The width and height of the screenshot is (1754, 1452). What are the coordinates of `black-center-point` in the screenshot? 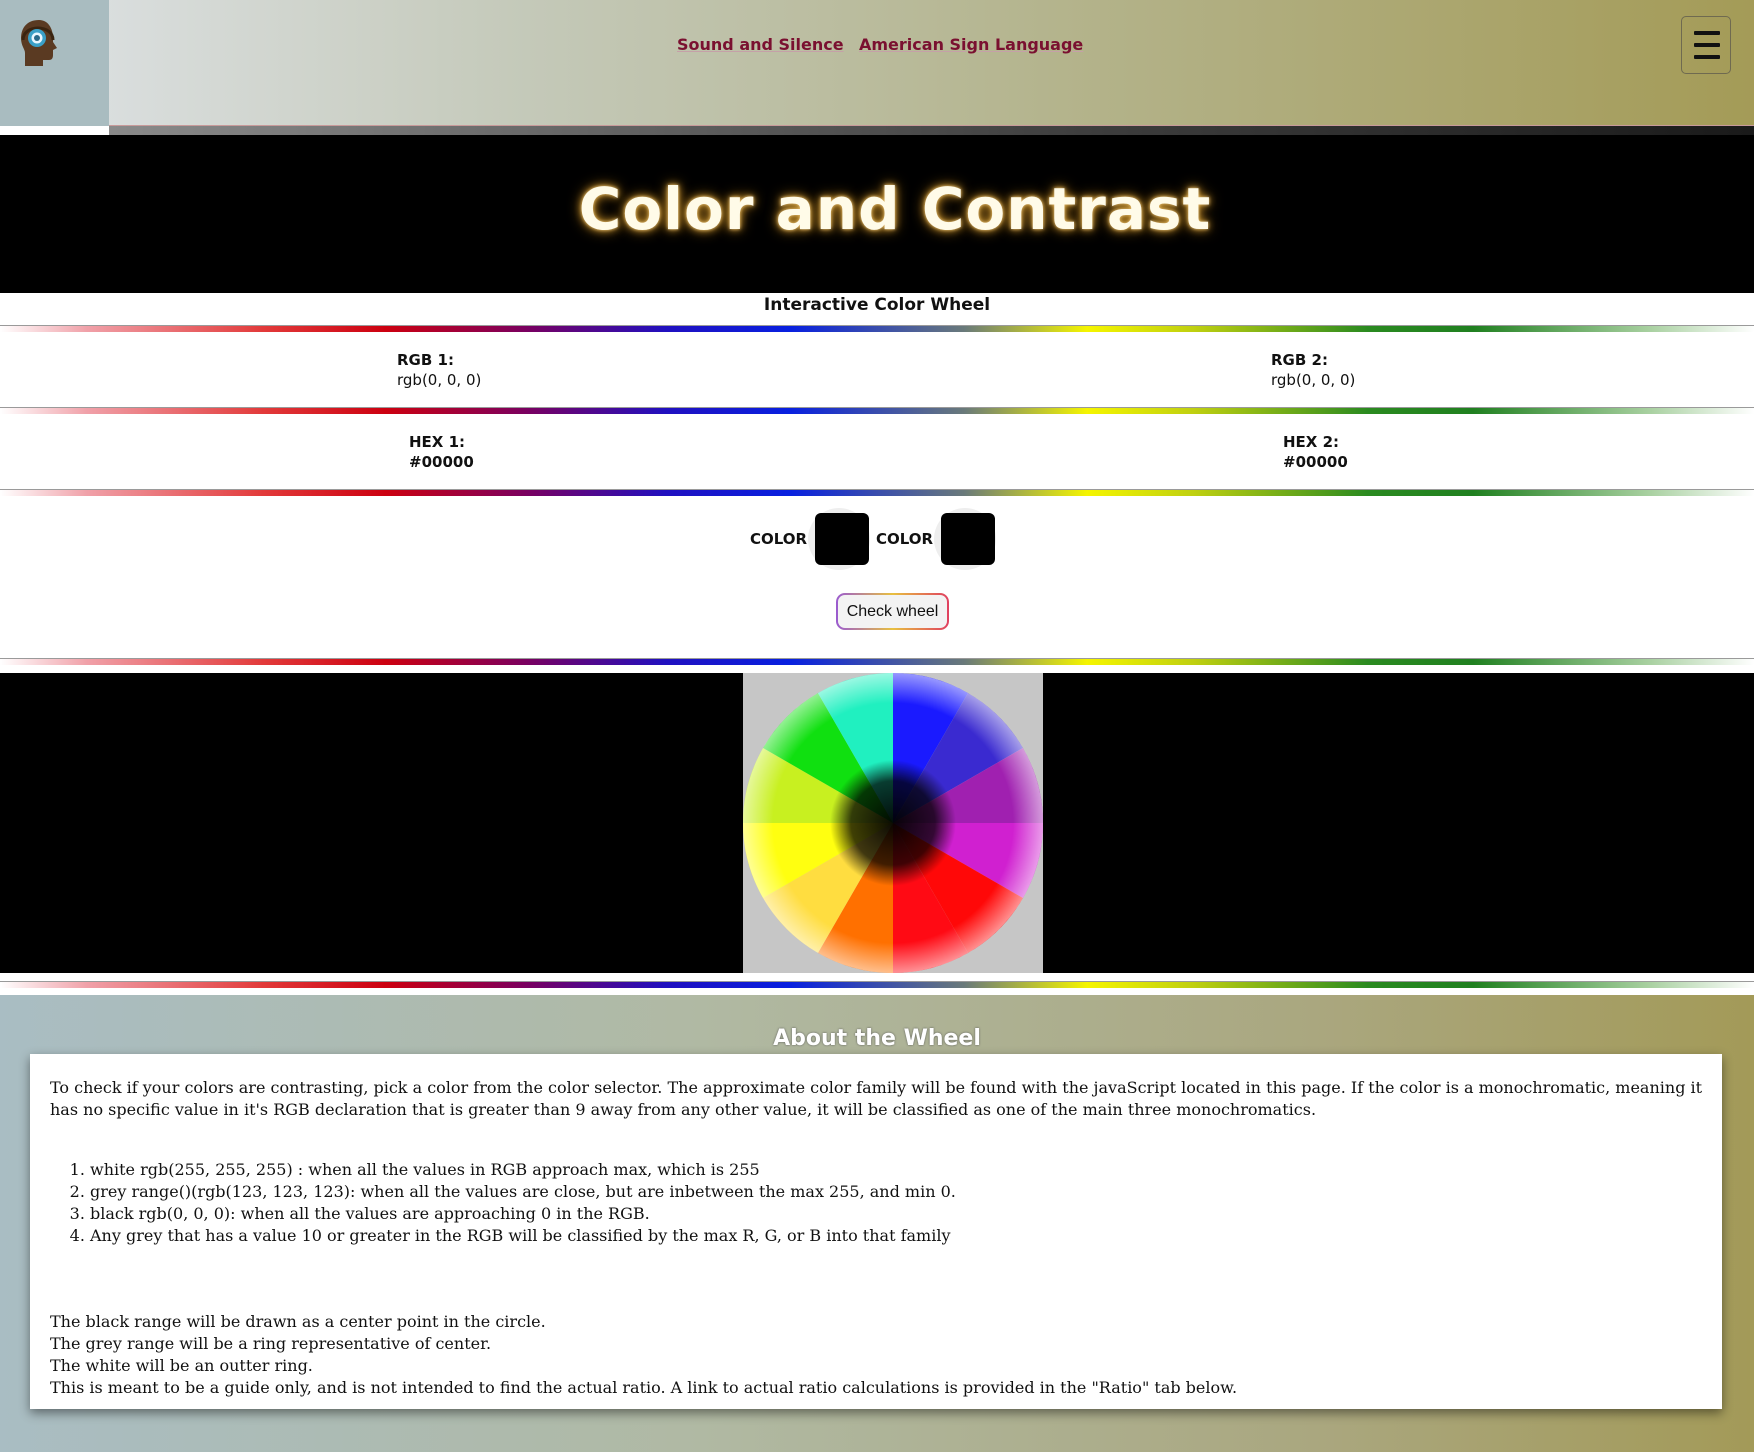 It's located at (893, 823).